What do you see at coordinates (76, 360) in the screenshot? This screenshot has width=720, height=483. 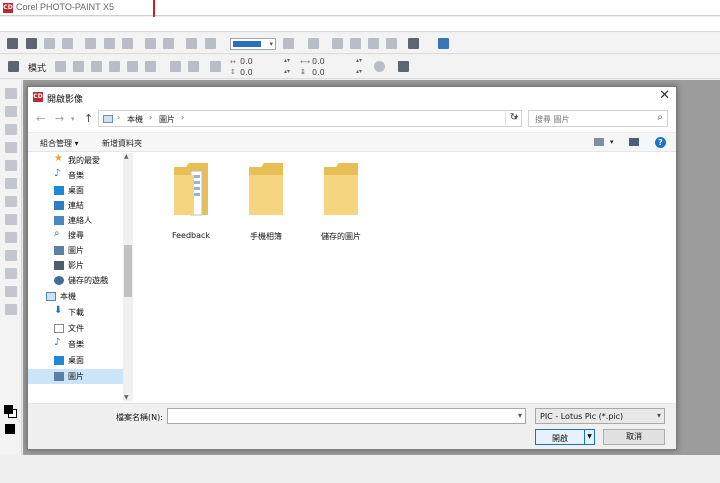 I see `nav-item-desktop-2: 桌面` at bounding box center [76, 360].